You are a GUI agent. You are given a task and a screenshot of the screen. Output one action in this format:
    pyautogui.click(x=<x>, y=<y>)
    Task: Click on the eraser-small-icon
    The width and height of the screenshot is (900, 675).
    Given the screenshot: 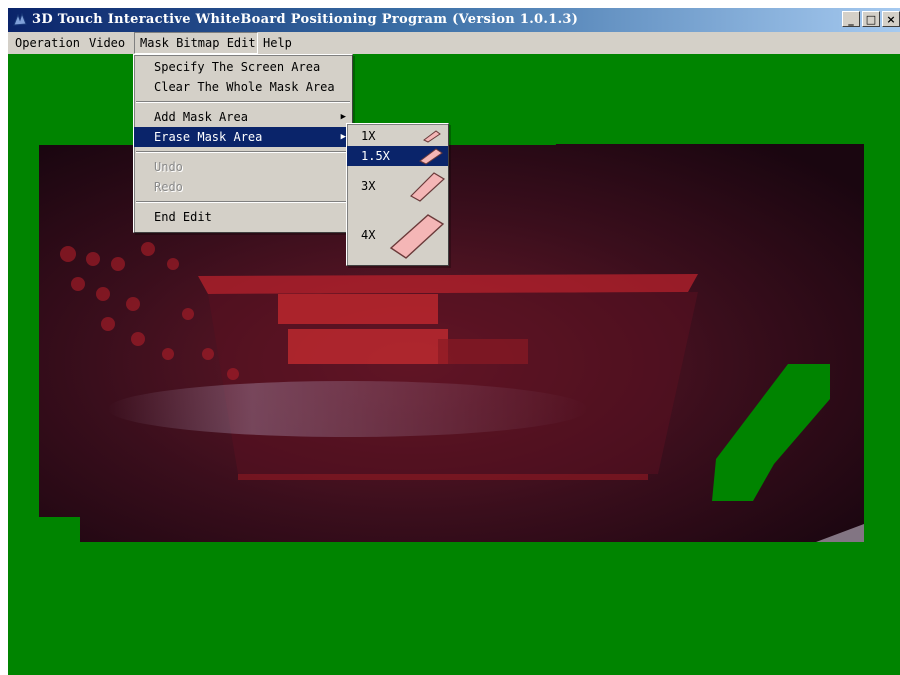 What is the action you would take?
    pyautogui.click(x=432, y=136)
    